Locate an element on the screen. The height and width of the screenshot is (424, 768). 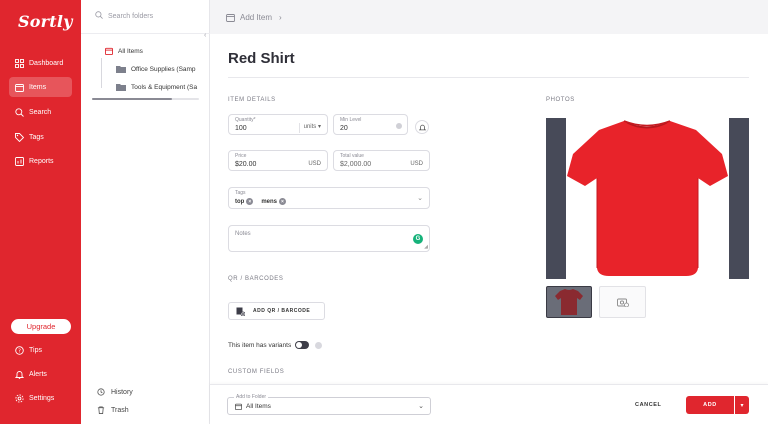
folder-tree-item: Office Supplies (Samp is located at coordinates (156, 69).